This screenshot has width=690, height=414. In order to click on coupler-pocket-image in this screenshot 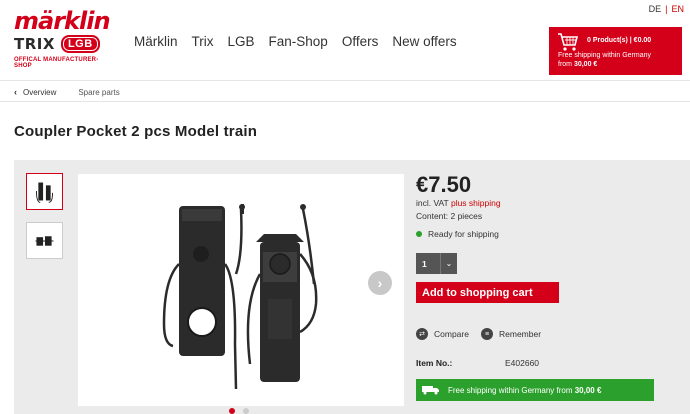, I will do `click(240, 297)`.